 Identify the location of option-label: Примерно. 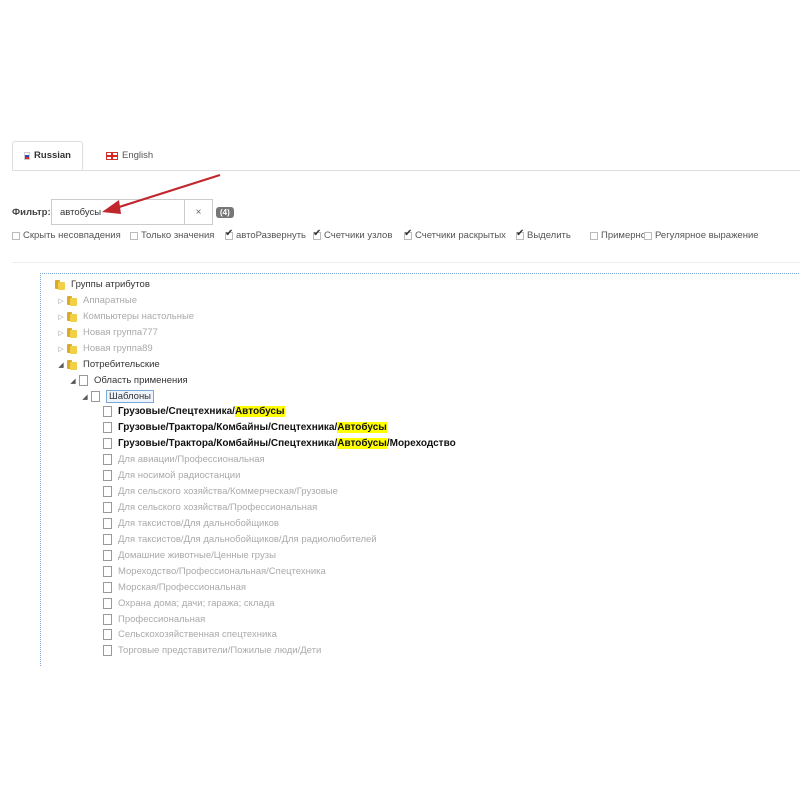
(624, 235).